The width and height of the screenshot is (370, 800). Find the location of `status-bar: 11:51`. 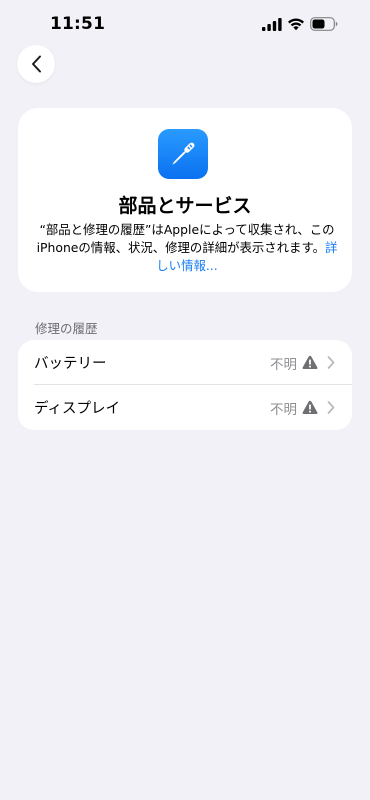

status-bar: 11:51 is located at coordinates (185, 25).